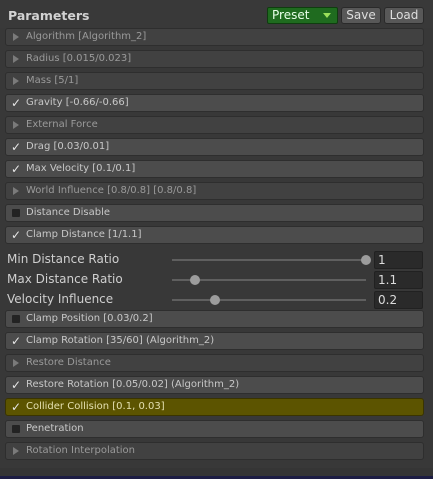  I want to click on slider-label: Max Distance Ratio, so click(65, 279).